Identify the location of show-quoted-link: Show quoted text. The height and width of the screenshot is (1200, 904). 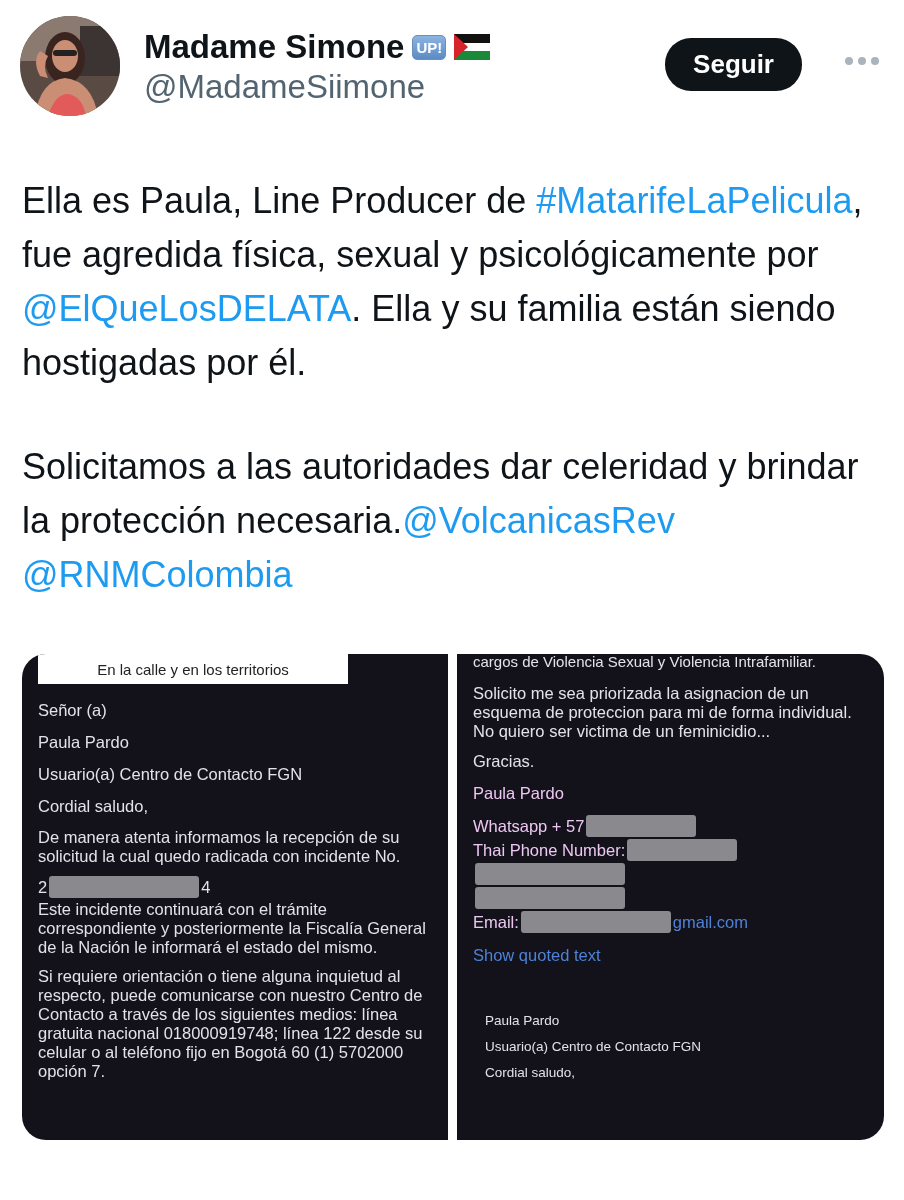
(673, 955).